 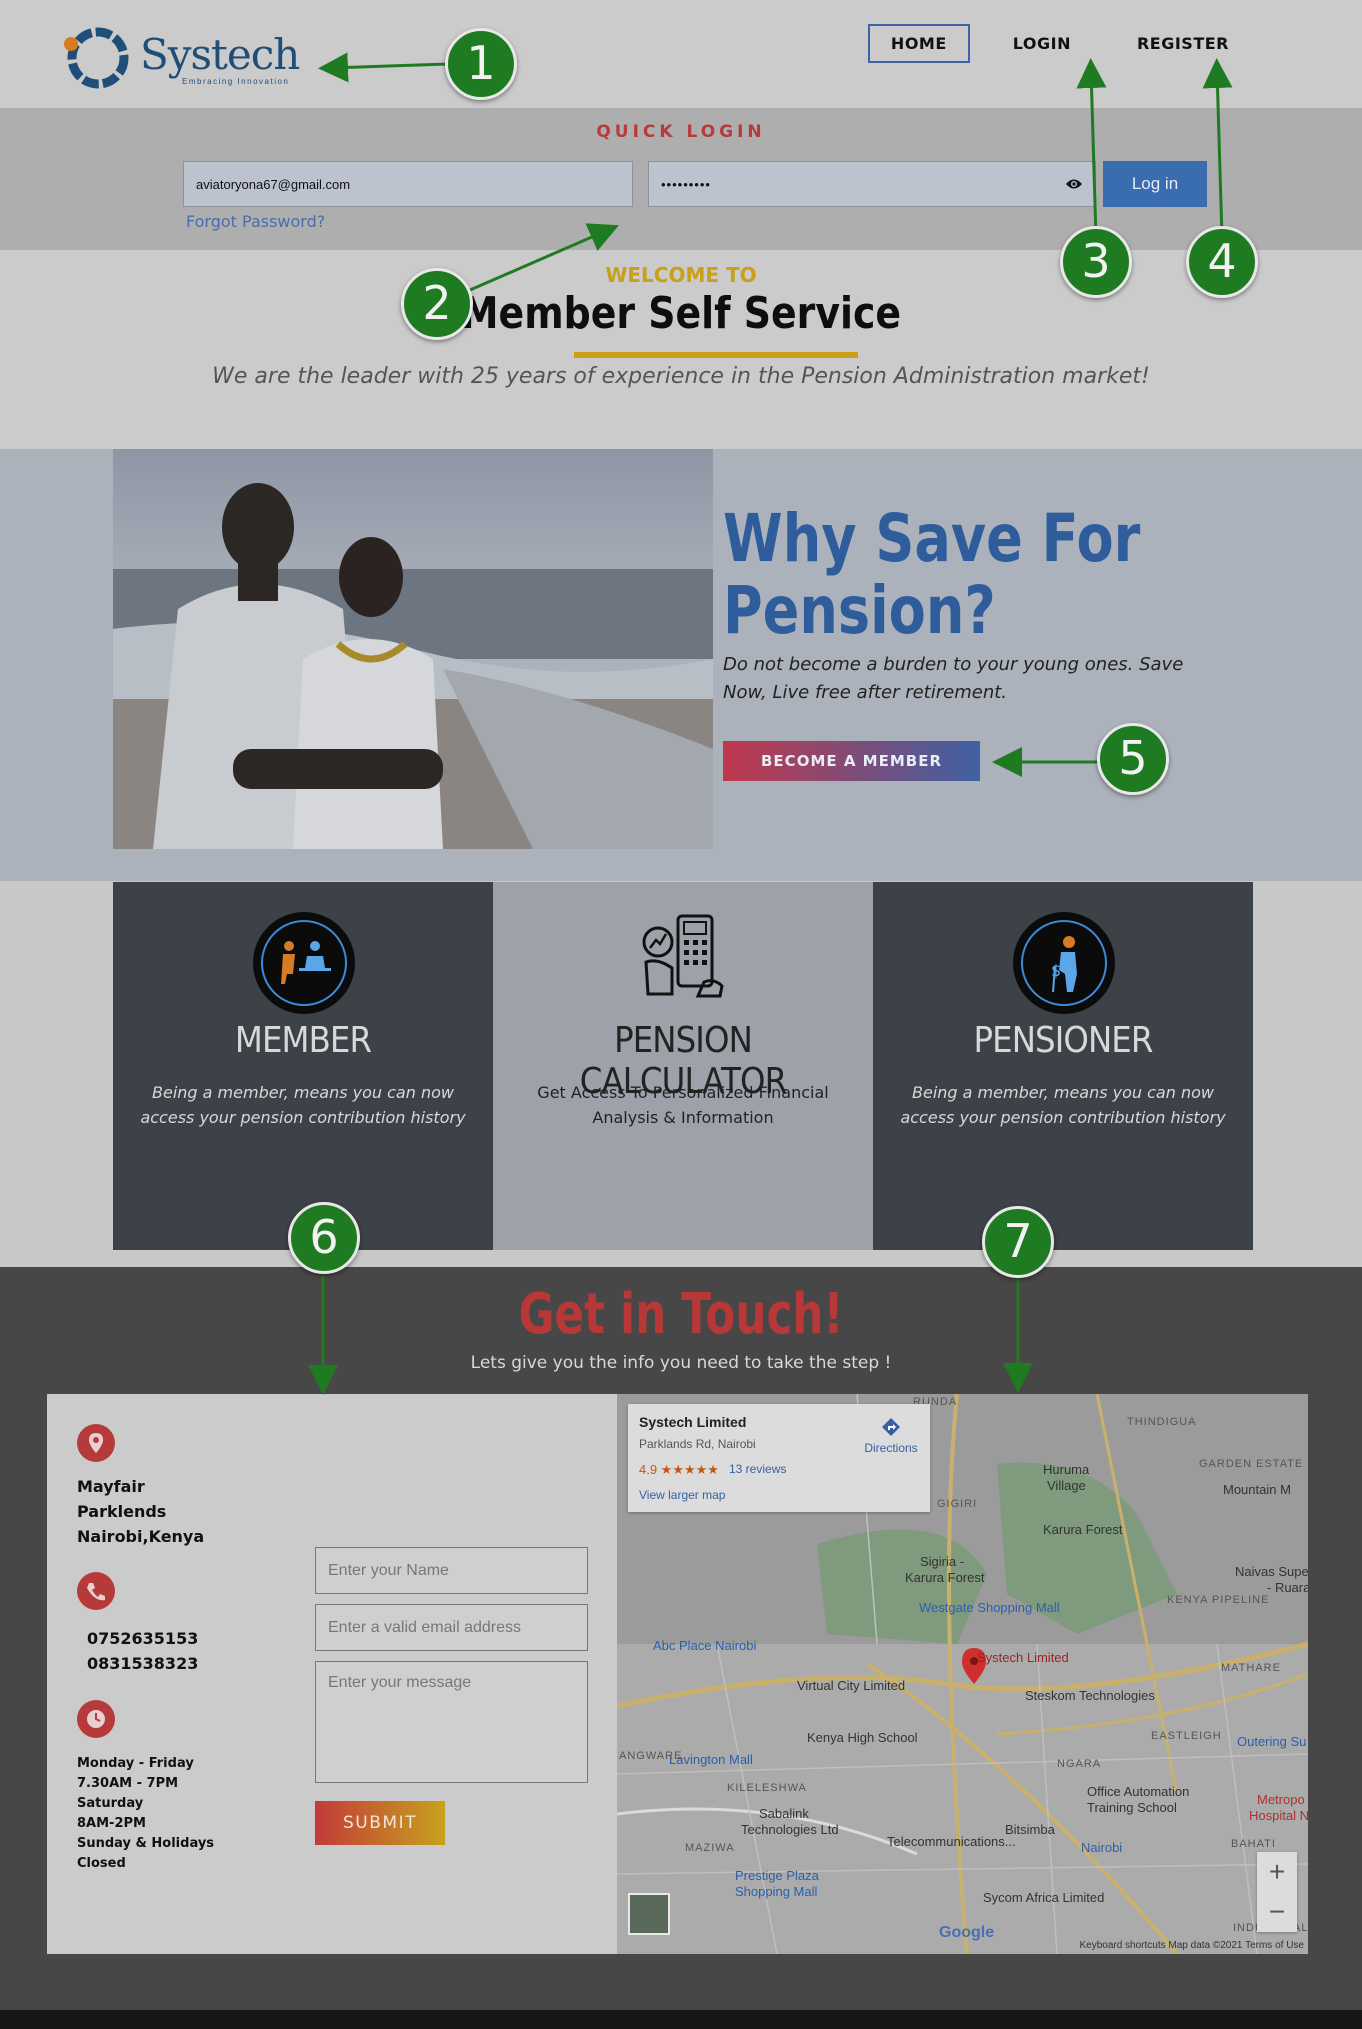 What do you see at coordinates (682, 1495) in the screenshot?
I see `view-larger-map-link: View larger map` at bounding box center [682, 1495].